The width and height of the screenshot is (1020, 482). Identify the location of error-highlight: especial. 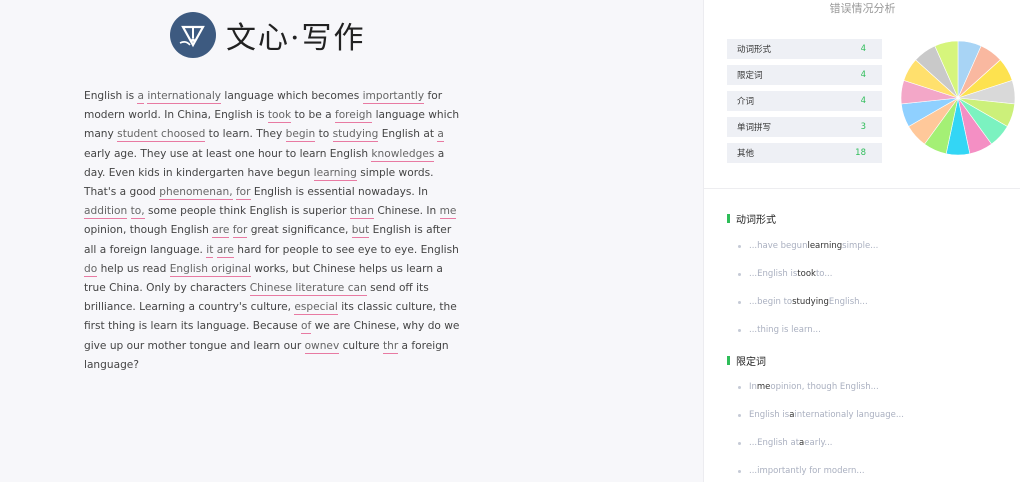
(316, 308).